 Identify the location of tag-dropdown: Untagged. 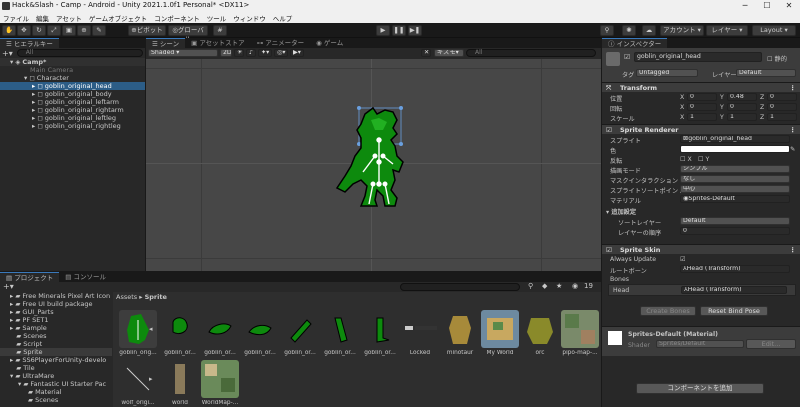
(667, 73).